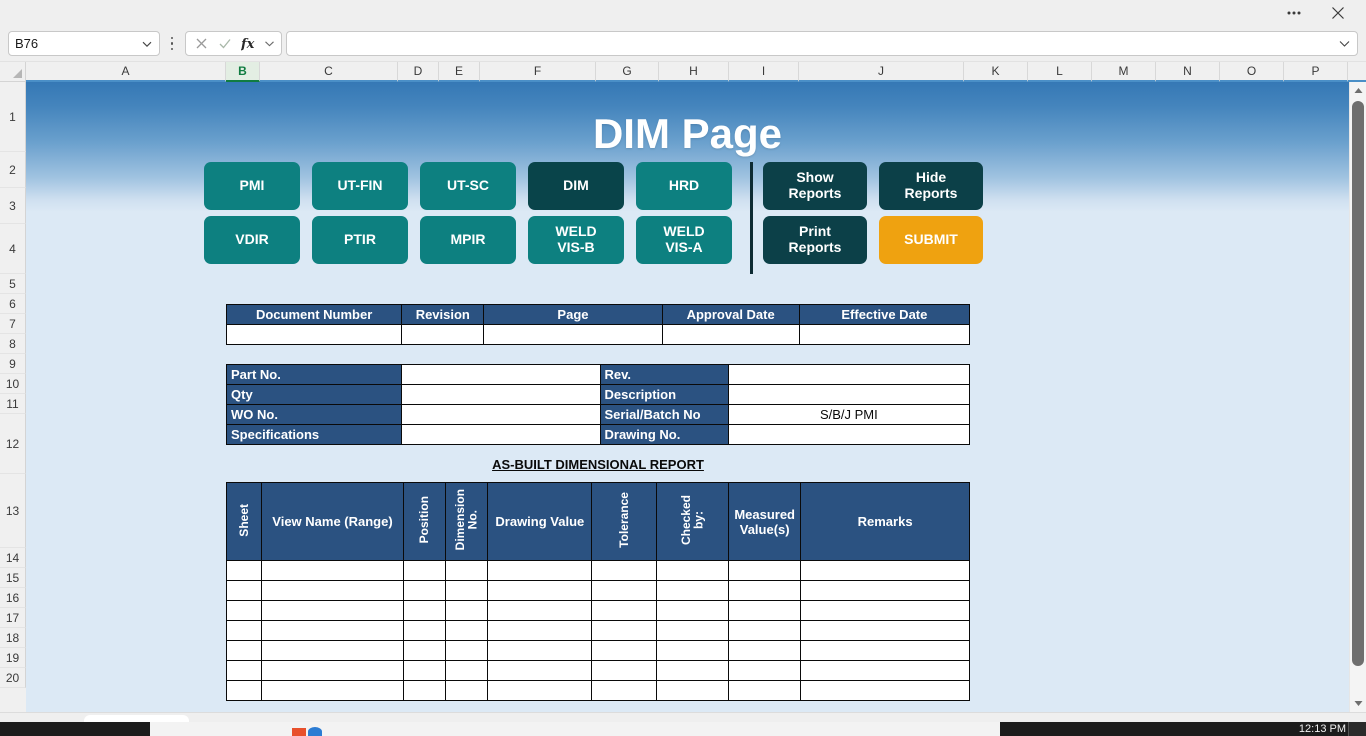 The width and height of the screenshot is (1366, 736). I want to click on action-button-print-reports: Print Reports, so click(815, 240).